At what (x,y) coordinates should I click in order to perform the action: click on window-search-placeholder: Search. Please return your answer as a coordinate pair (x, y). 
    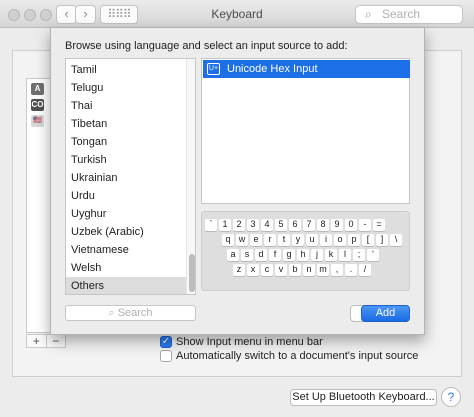
    Looking at the image, I should click on (401, 14).